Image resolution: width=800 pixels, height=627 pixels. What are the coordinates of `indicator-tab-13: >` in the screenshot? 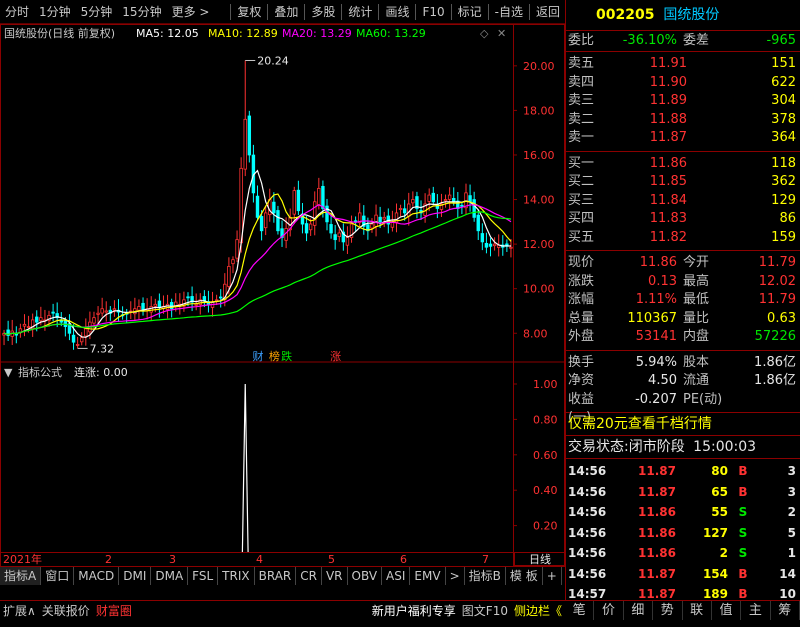 It's located at (455, 575).